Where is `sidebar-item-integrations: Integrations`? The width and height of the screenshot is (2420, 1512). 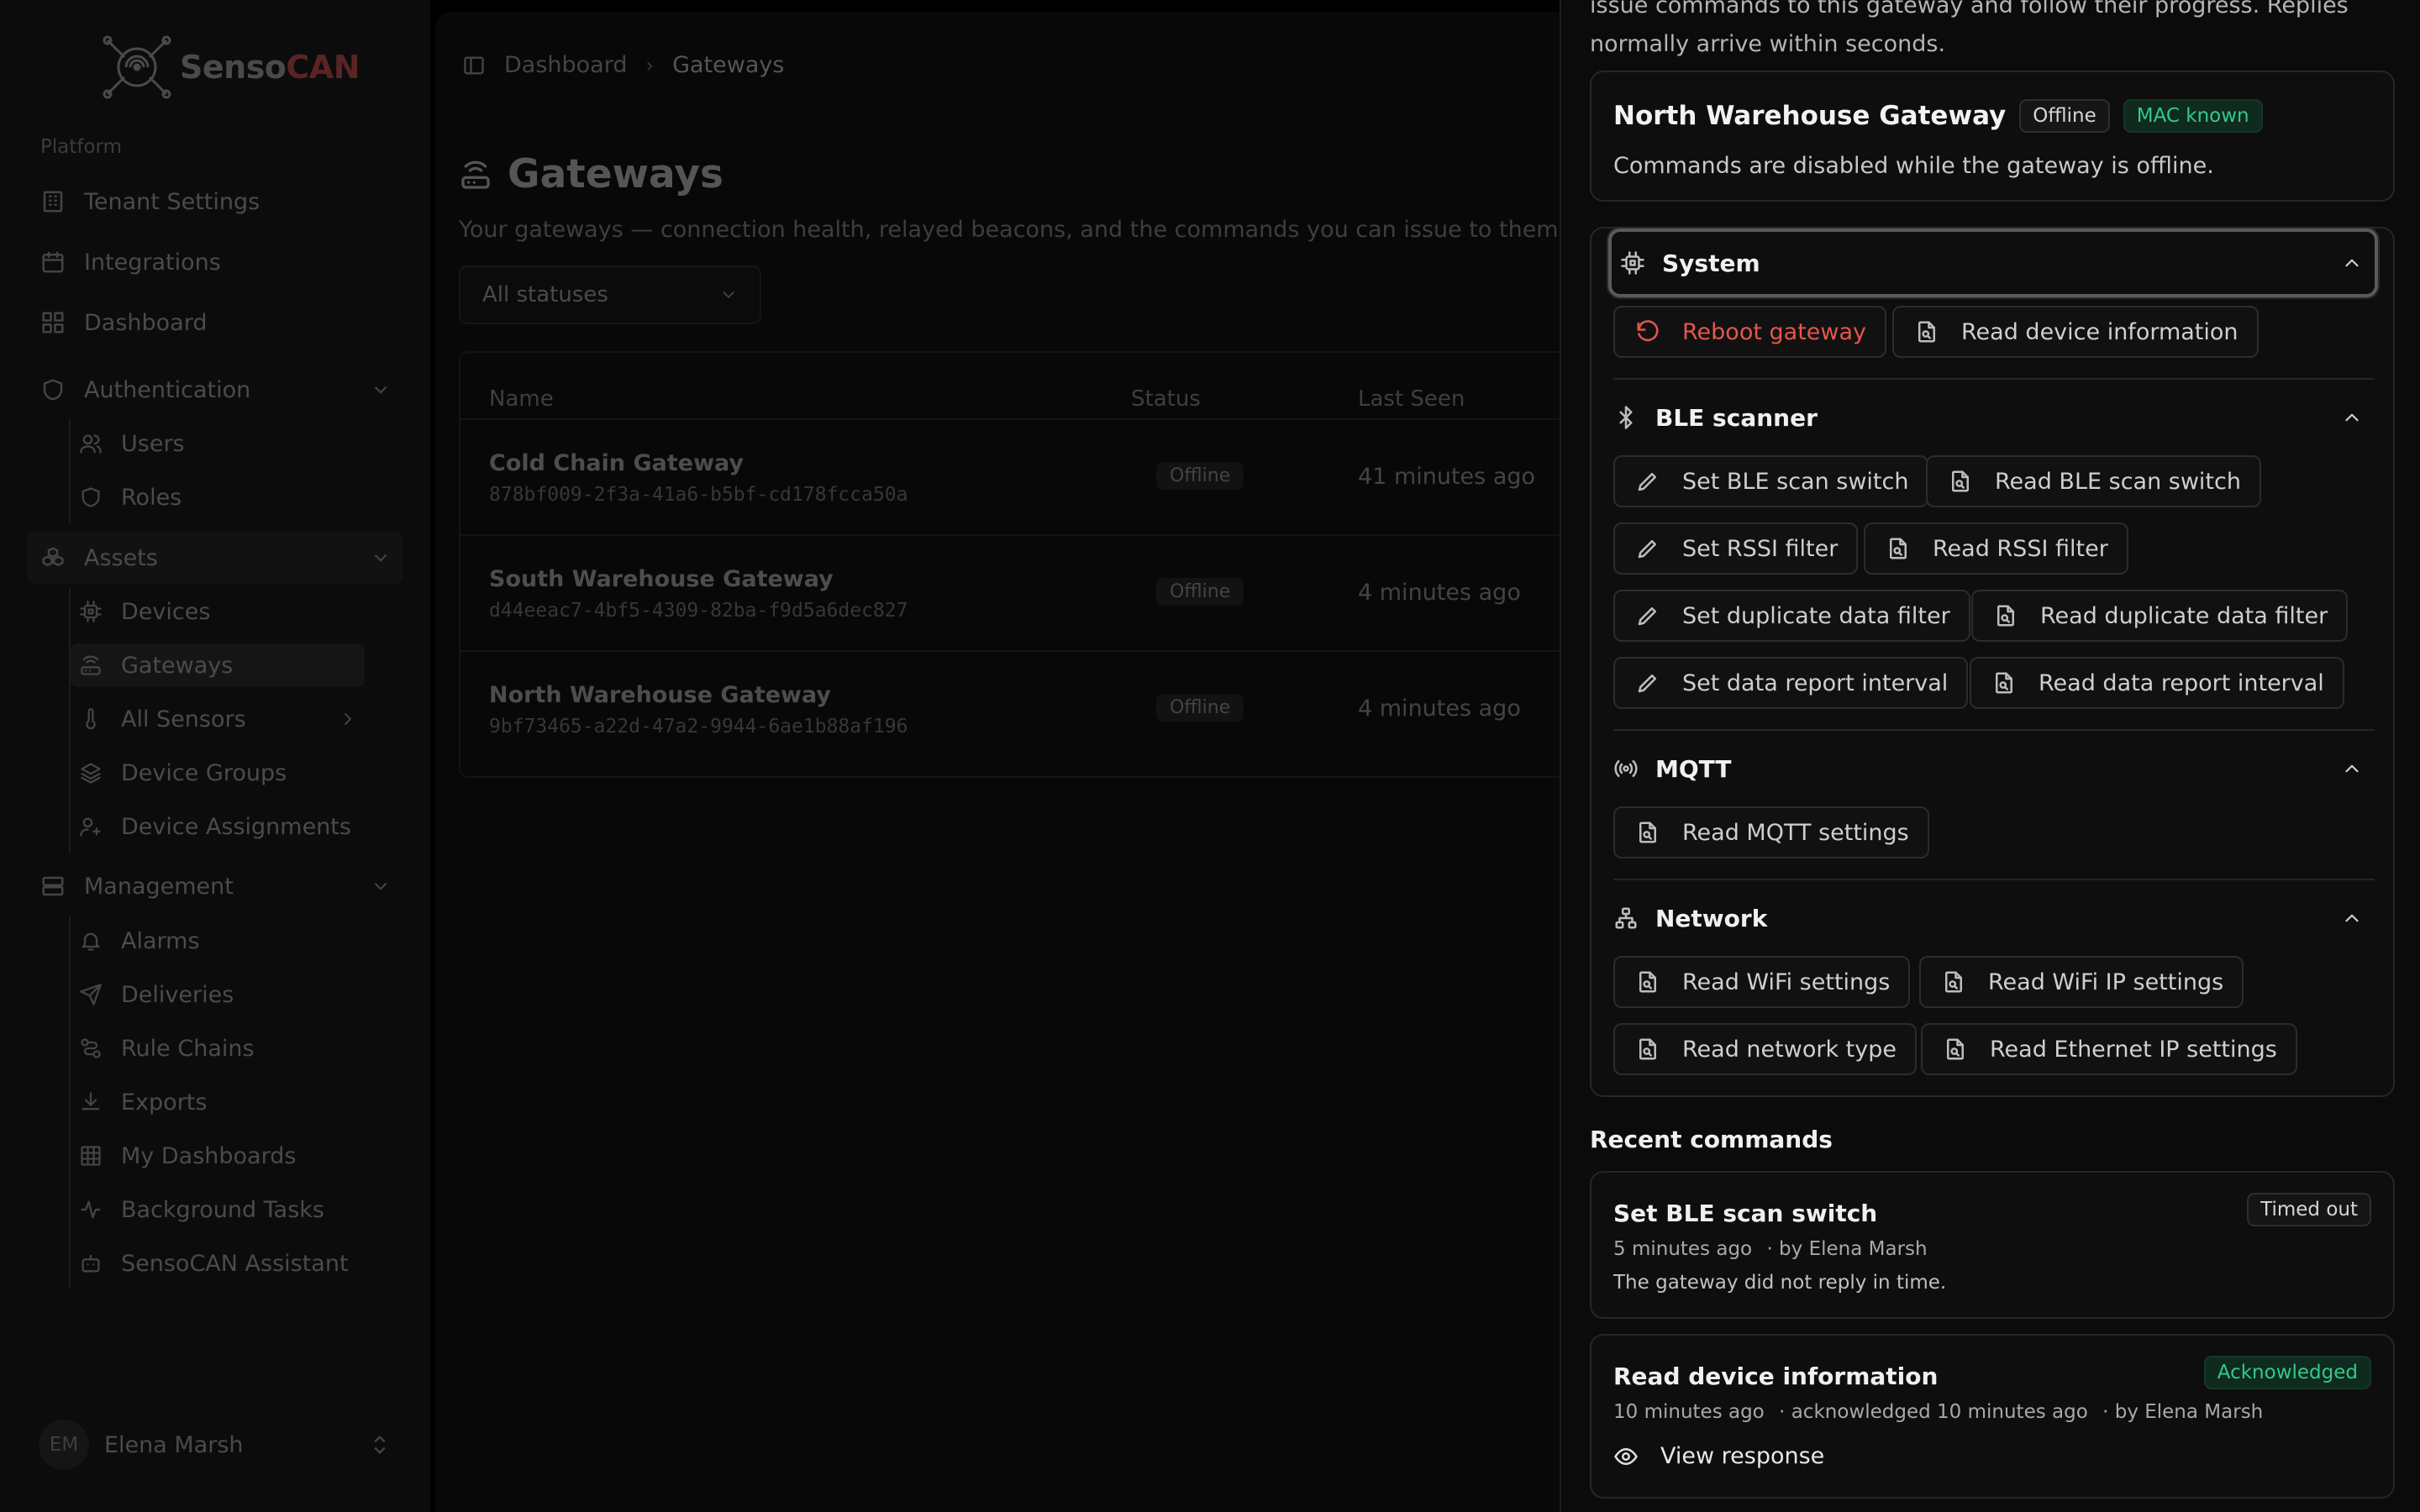
sidebar-item-integrations: Integrations is located at coordinates (218, 262).